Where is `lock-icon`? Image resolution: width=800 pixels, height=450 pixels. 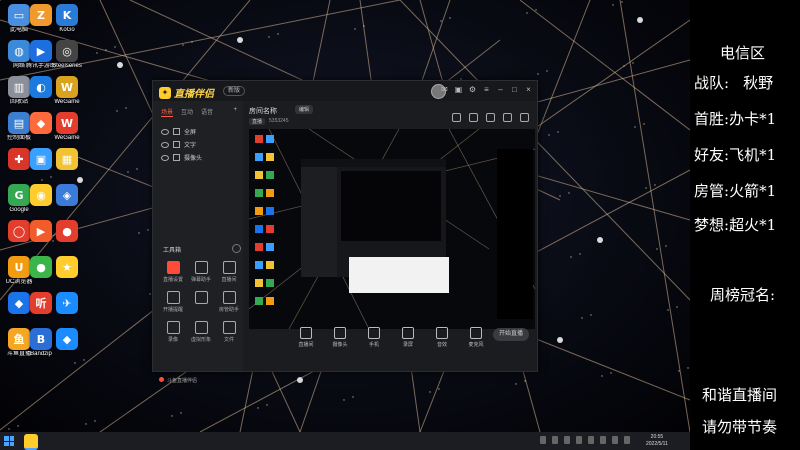 lock-icon is located at coordinates (473, 117).